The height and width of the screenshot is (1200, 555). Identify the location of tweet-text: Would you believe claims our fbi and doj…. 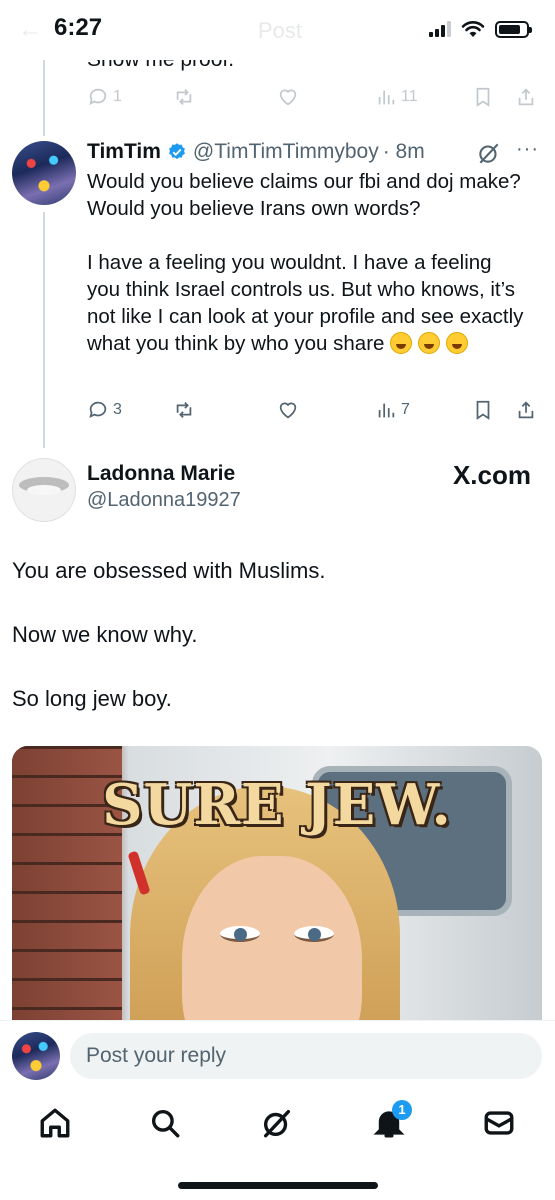
(307, 262).